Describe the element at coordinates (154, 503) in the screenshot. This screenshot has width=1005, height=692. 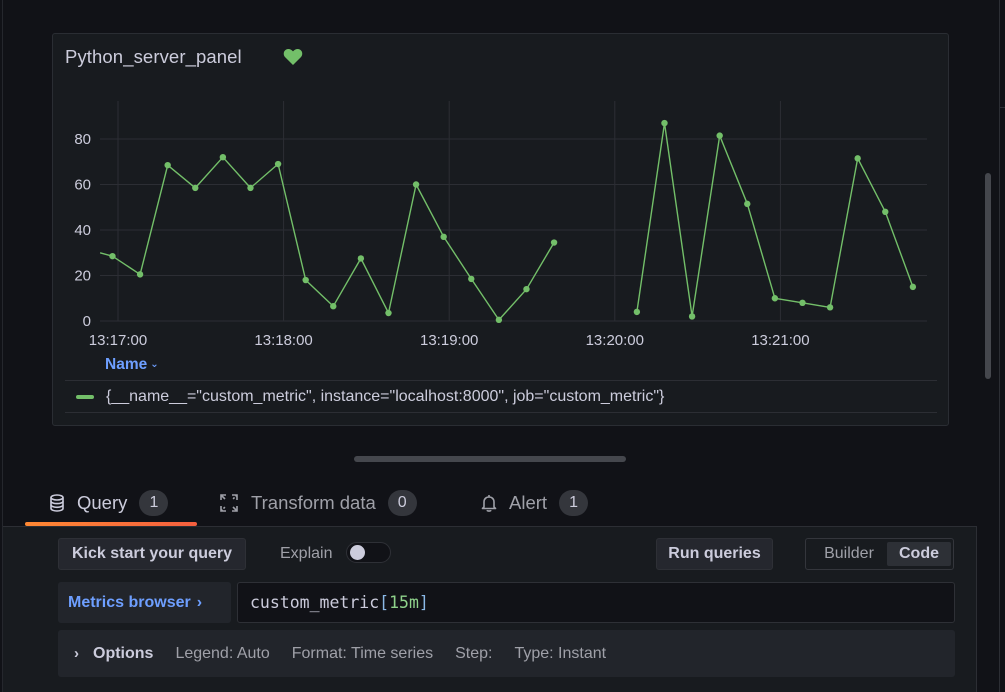
I see `tab-query-count-badge: 1` at that location.